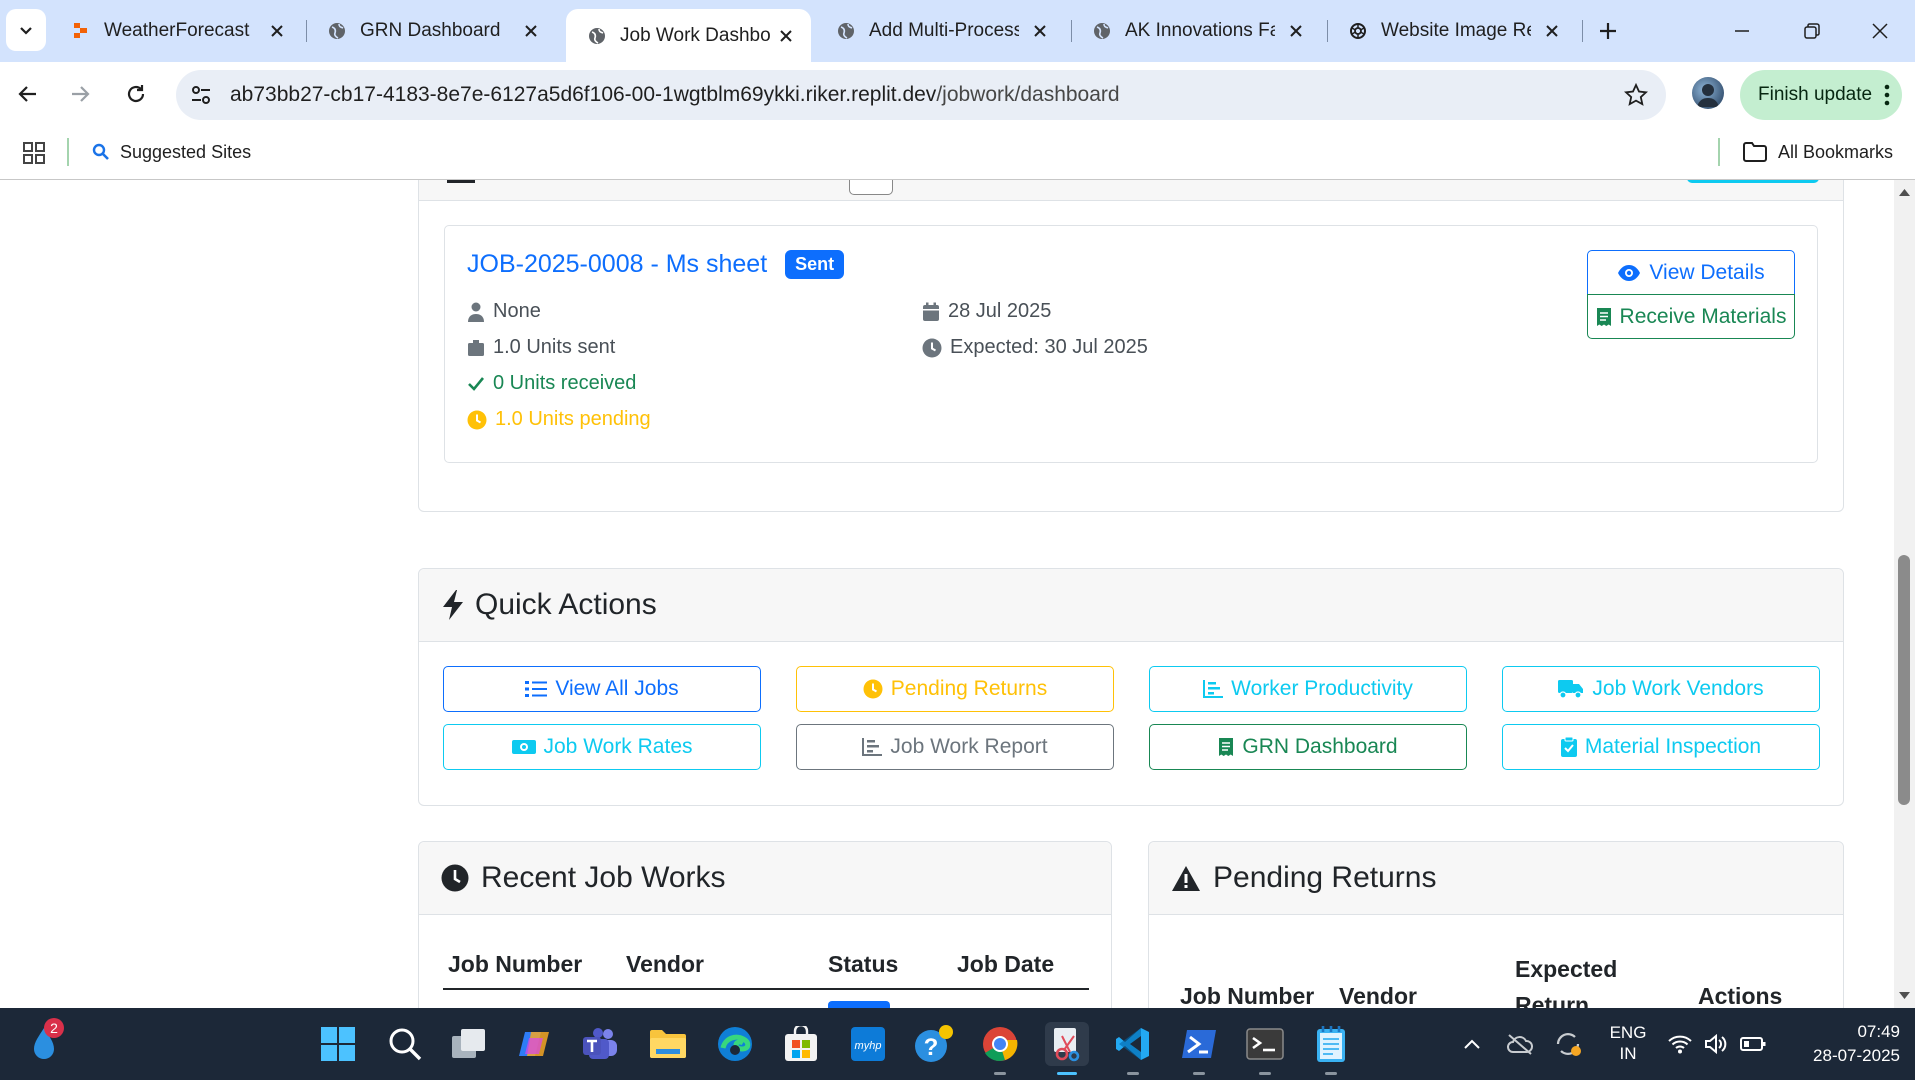 This screenshot has width=1915, height=1080. I want to click on back-button, so click(28, 94).